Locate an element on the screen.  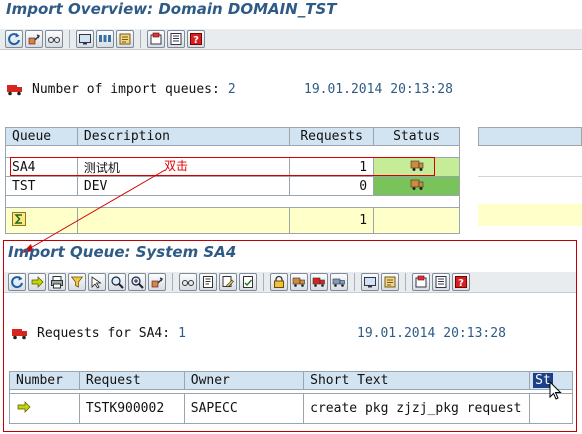
queue-timestamp: 19.01.2014 20:13:28 is located at coordinates (431, 333).